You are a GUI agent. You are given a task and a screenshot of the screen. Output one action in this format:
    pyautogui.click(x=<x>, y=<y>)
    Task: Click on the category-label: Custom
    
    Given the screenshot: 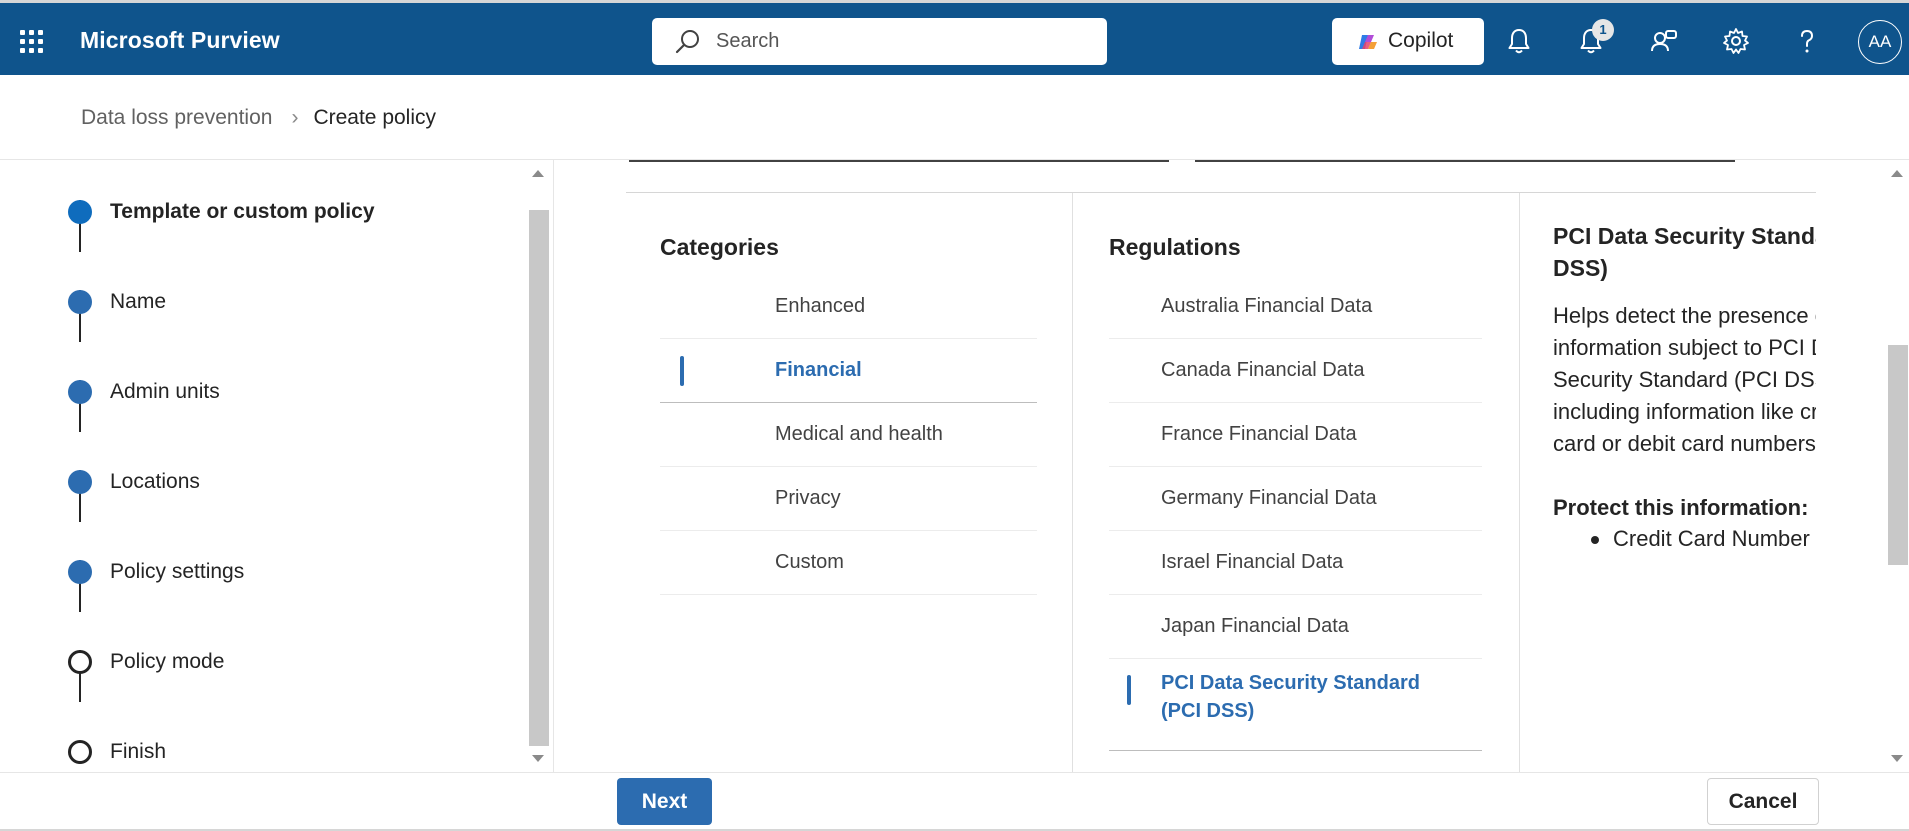 What is the action you would take?
    pyautogui.click(x=809, y=562)
    